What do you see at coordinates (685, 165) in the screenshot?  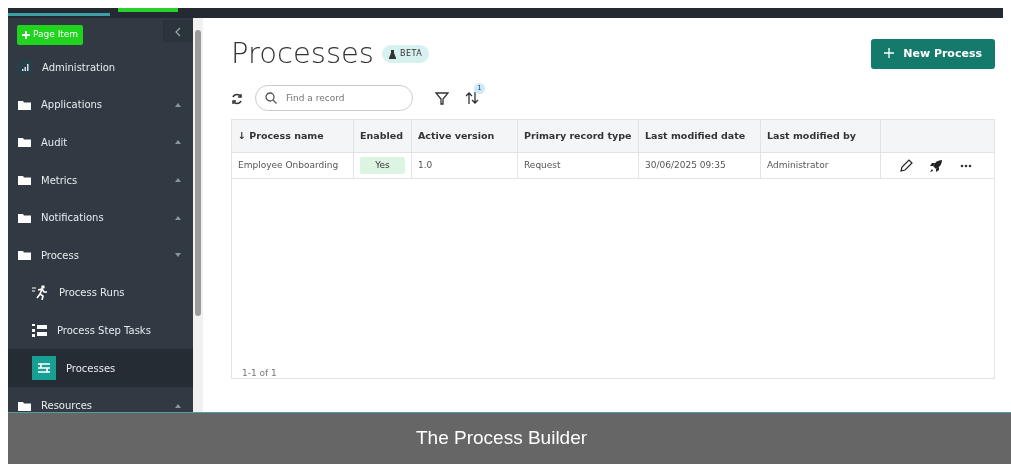 I see `table-cell-text: 30/06/2025 09:35` at bounding box center [685, 165].